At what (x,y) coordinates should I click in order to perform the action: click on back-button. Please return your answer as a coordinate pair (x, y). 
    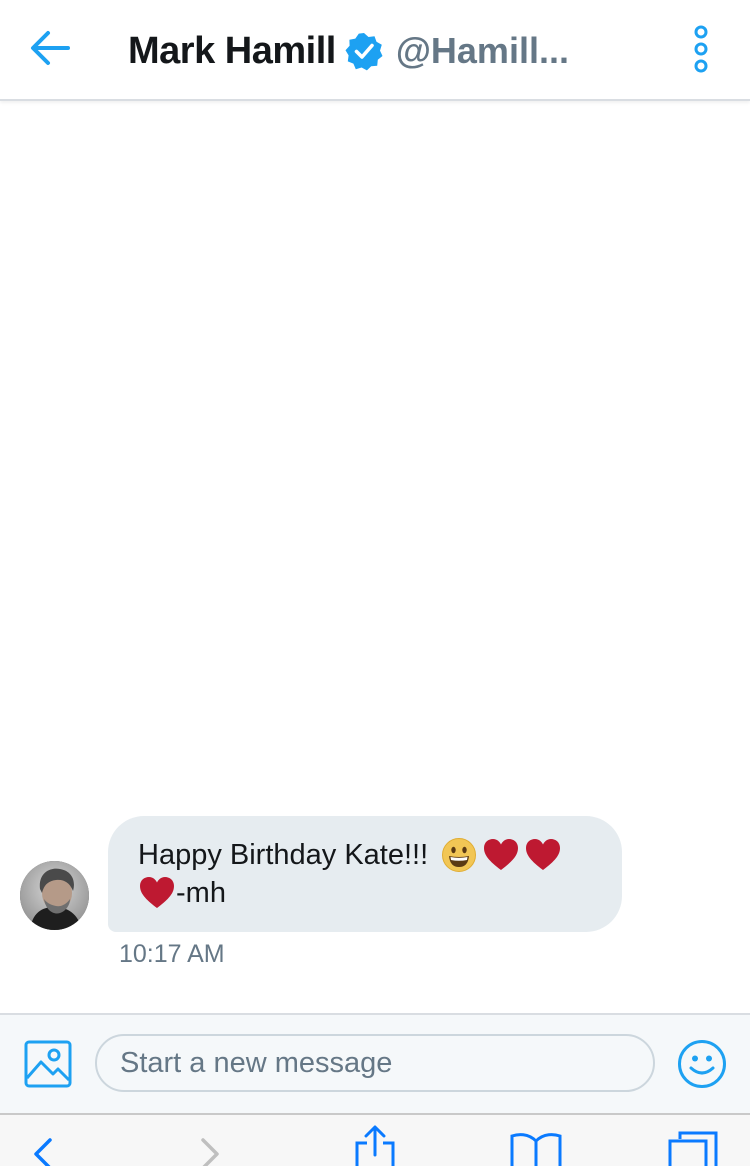
    Looking at the image, I should click on (50, 48).